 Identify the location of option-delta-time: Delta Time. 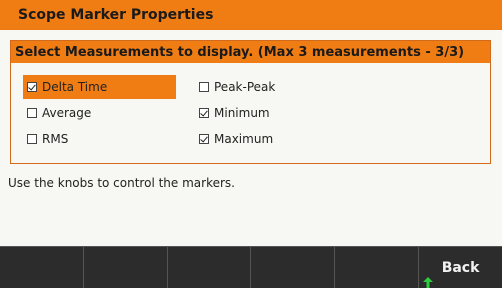
(99, 87).